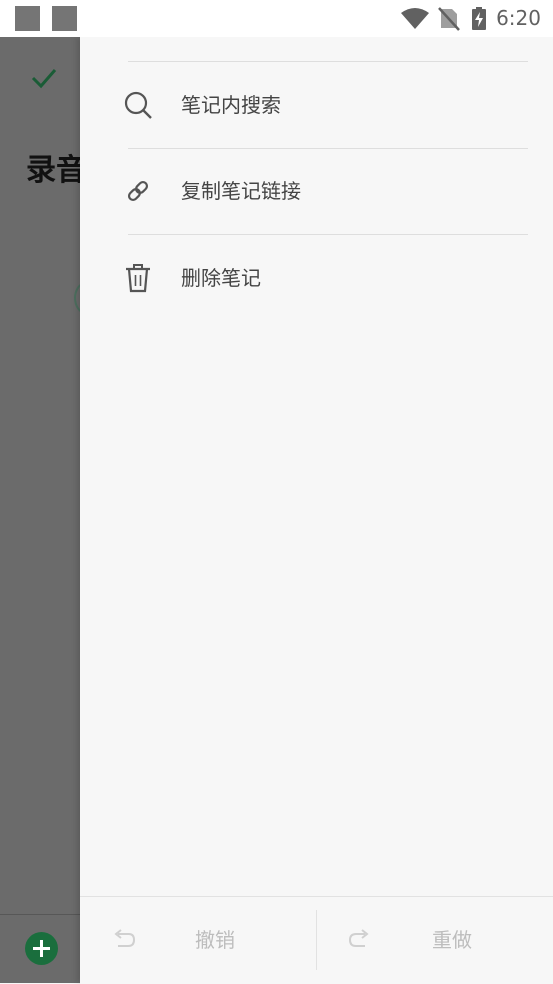 This screenshot has width=553, height=984. What do you see at coordinates (518, 18) in the screenshot?
I see `status-time: 6:20` at bounding box center [518, 18].